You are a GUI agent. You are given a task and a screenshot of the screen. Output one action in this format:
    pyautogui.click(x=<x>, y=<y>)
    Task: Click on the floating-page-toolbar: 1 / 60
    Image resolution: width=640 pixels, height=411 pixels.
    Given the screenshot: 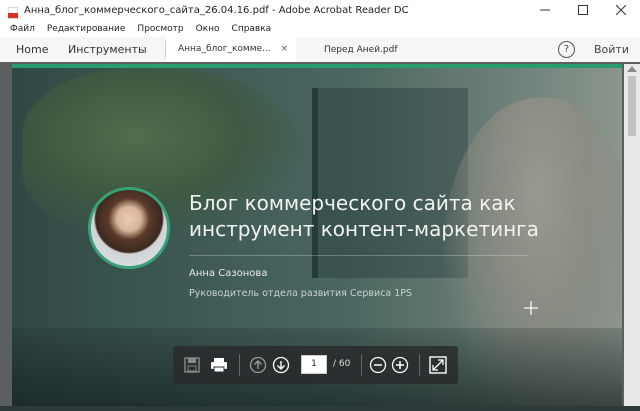 What is the action you would take?
    pyautogui.click(x=315, y=365)
    